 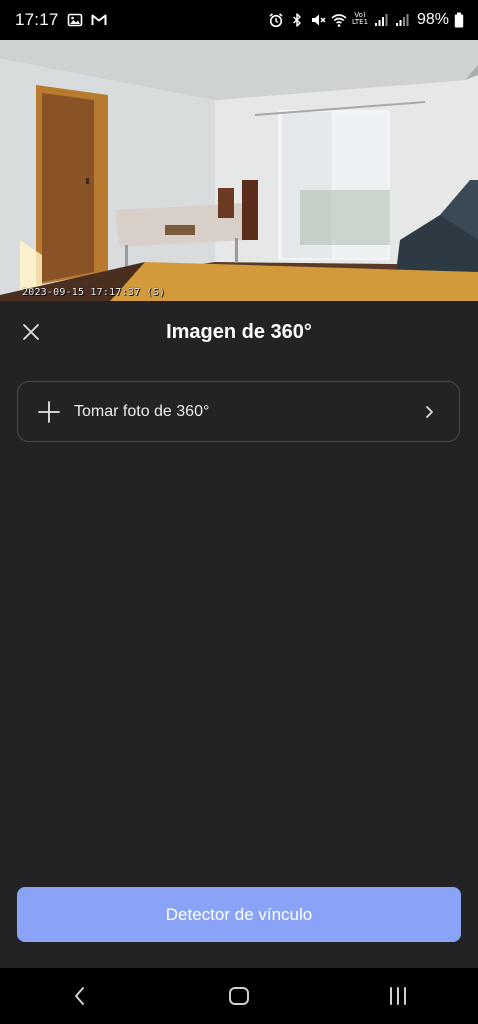 What do you see at coordinates (459, 20) in the screenshot?
I see `battery-icon` at bounding box center [459, 20].